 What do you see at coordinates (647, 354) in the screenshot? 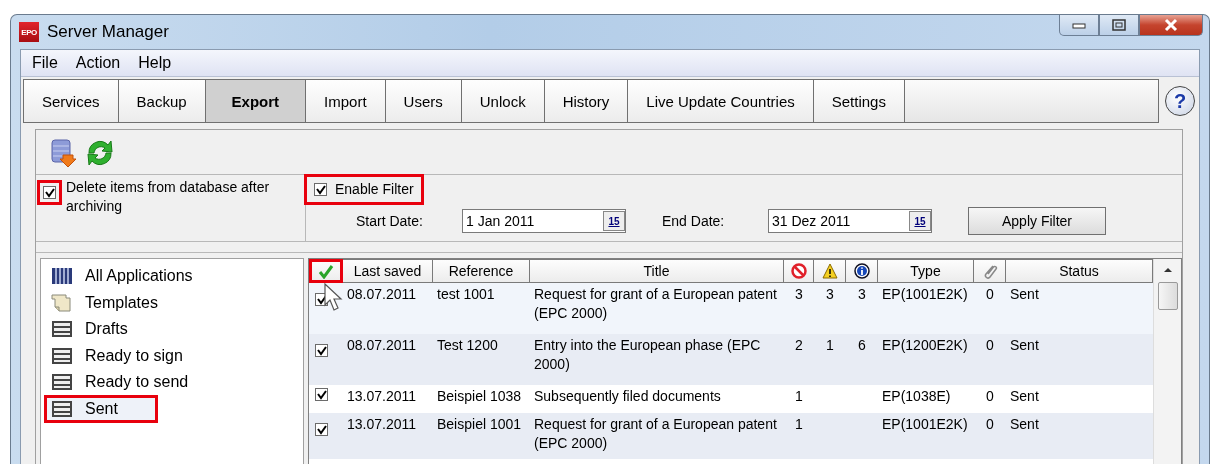
I see `table-cell: Entry into the European phase (EPC 2000)` at bounding box center [647, 354].